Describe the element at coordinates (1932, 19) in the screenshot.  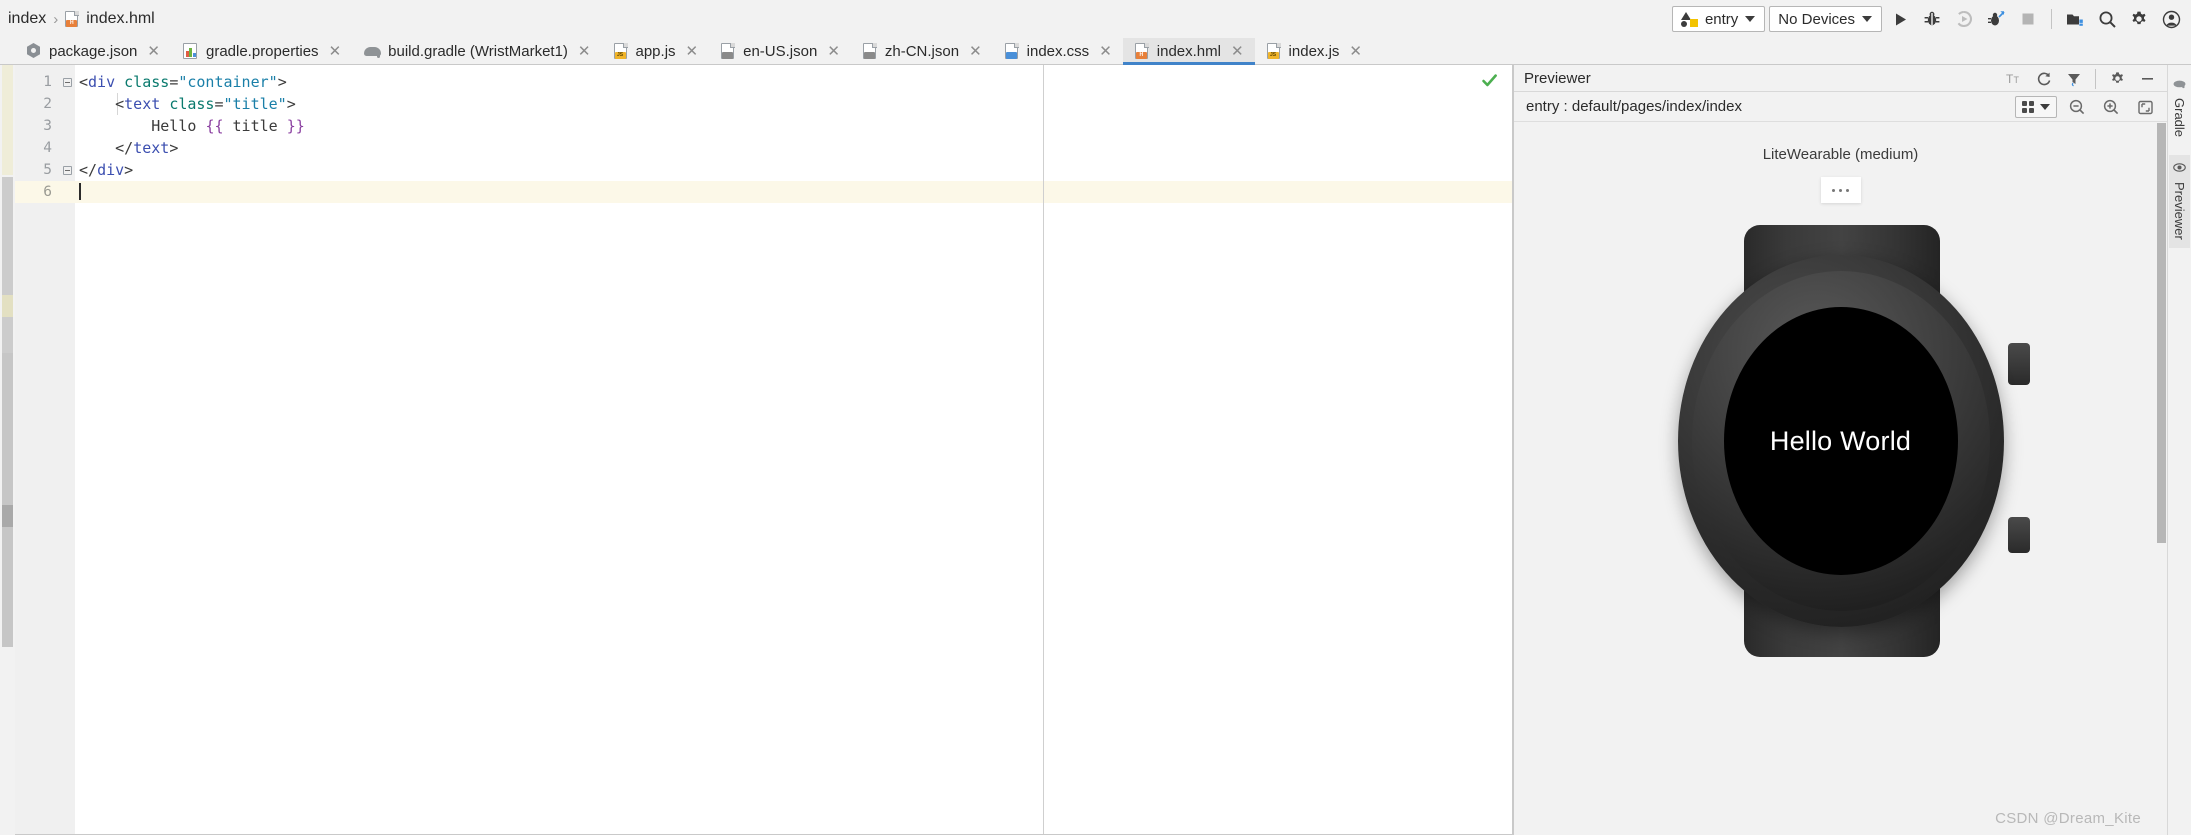
I see `debug-button` at that location.